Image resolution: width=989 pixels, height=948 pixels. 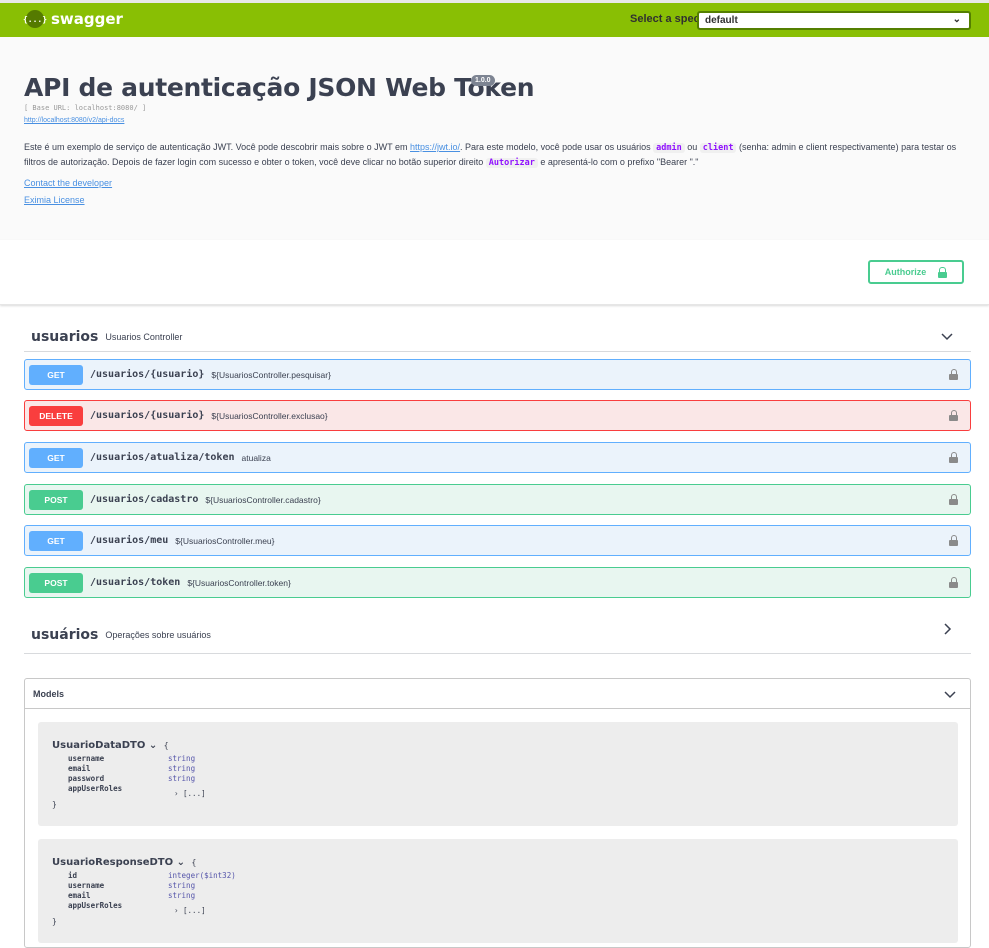 What do you see at coordinates (158, 635) in the screenshot?
I see `tag-description: Operações sobre usuários` at bounding box center [158, 635].